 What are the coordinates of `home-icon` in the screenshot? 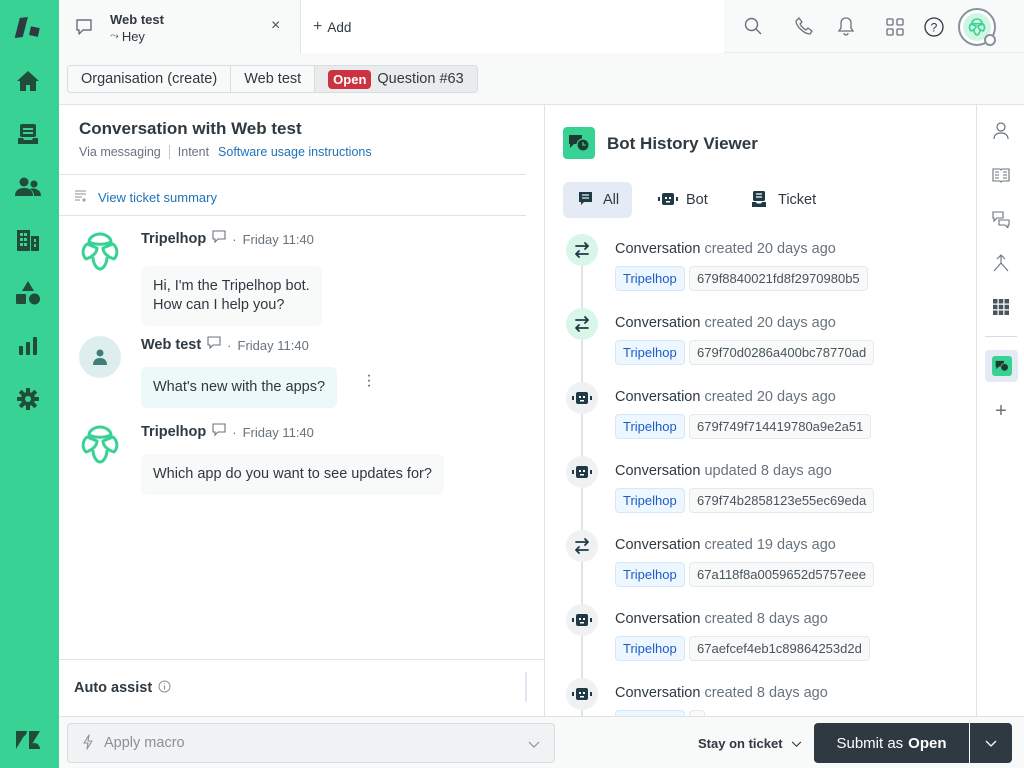 It's located at (28, 81).